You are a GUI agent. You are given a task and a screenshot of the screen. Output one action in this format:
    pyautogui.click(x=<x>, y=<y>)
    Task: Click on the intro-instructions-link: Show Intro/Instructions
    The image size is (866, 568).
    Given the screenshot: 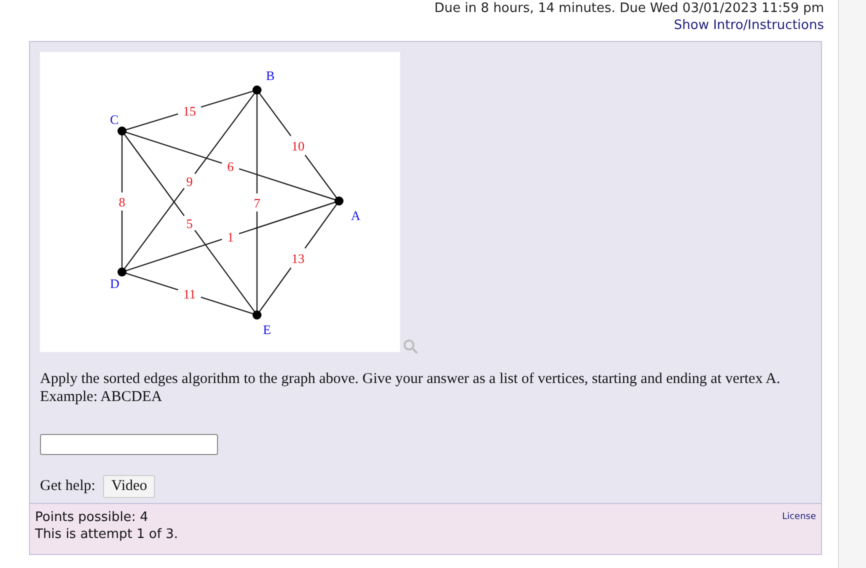 What is the action you would take?
    pyautogui.click(x=749, y=25)
    